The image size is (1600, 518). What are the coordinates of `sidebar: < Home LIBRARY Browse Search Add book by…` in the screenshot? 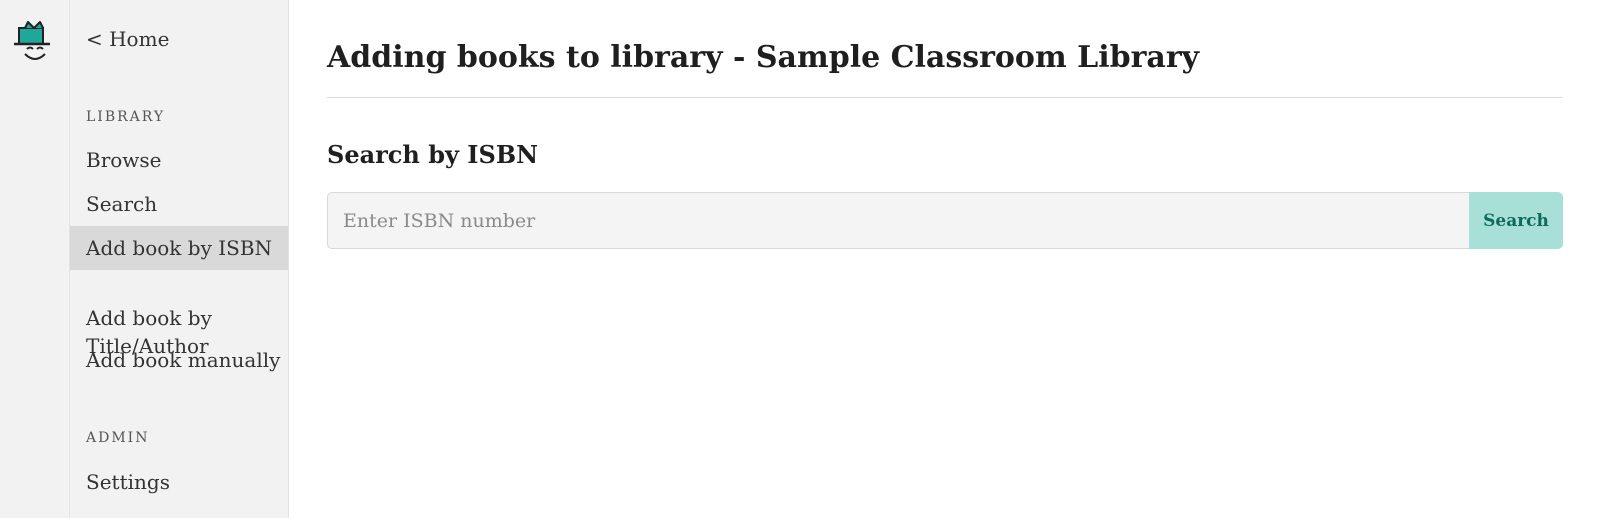 It's located at (179, 259).